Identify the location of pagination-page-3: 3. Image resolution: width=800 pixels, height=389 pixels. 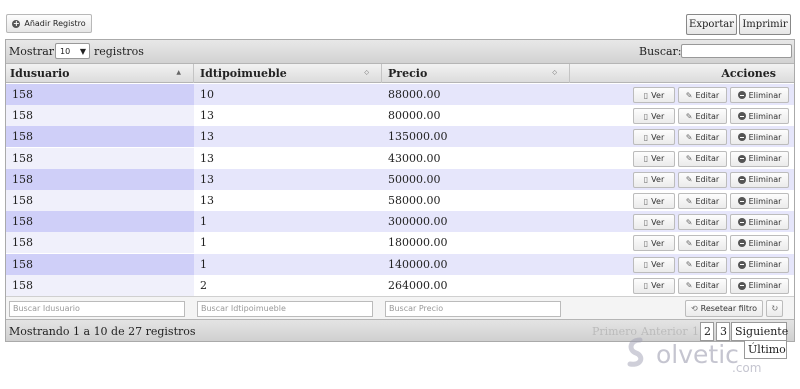
(723, 331).